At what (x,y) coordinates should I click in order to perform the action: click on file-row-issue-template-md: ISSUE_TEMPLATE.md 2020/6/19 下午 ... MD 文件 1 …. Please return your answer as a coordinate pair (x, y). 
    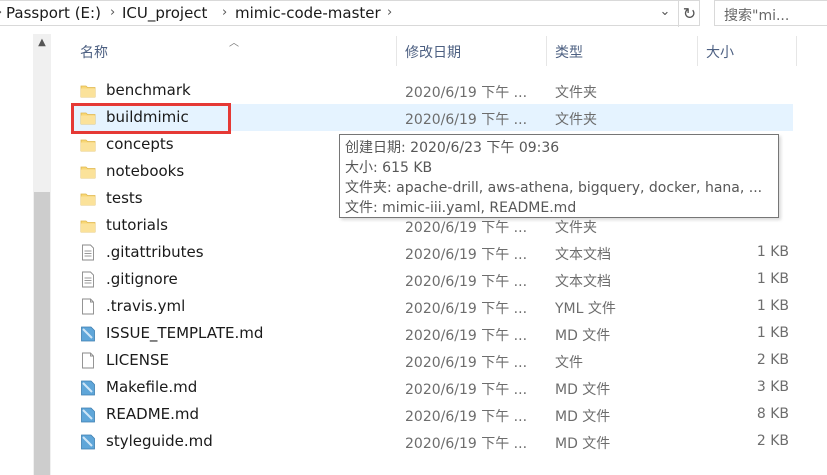
    Looking at the image, I should click on (432, 333).